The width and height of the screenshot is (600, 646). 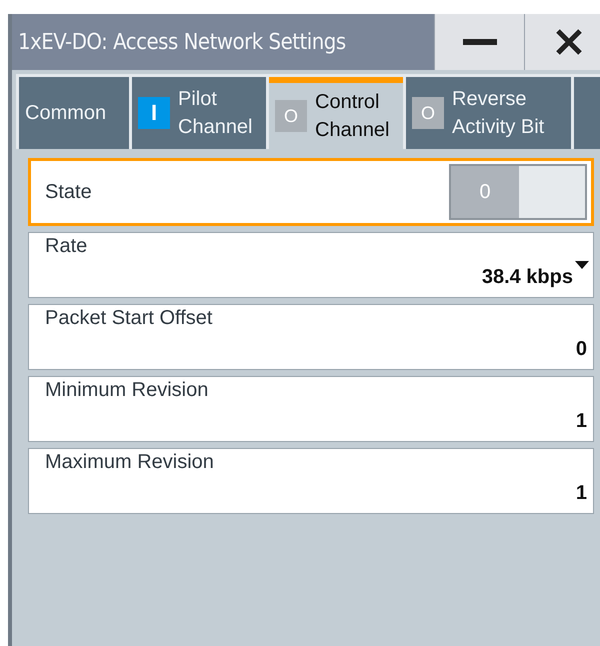 I want to click on number-field: Packet Start Offset 0, so click(x=311, y=337).